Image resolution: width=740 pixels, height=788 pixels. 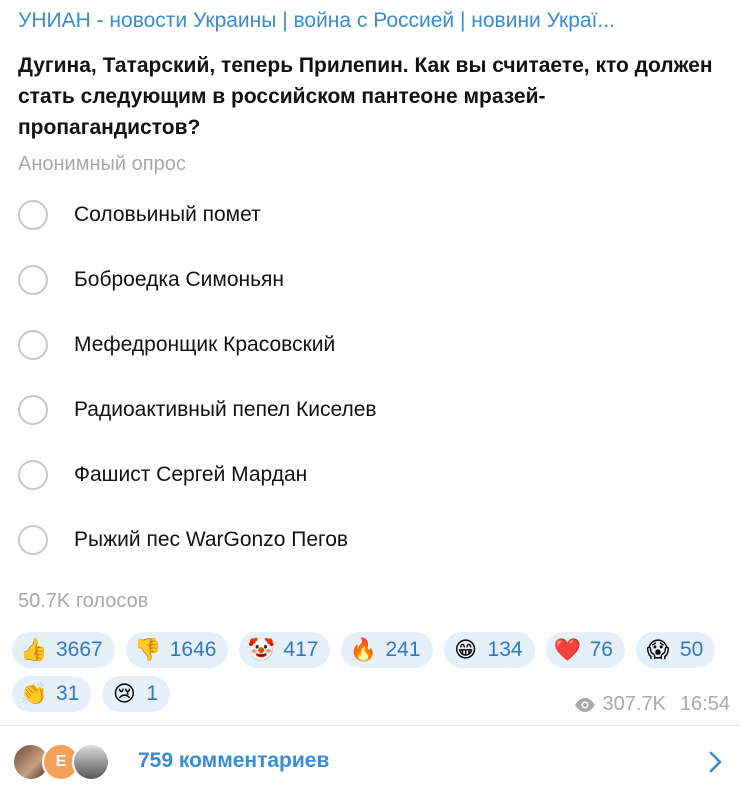 What do you see at coordinates (363, 649) in the screenshot?
I see `fire-icon: 🔥` at bounding box center [363, 649].